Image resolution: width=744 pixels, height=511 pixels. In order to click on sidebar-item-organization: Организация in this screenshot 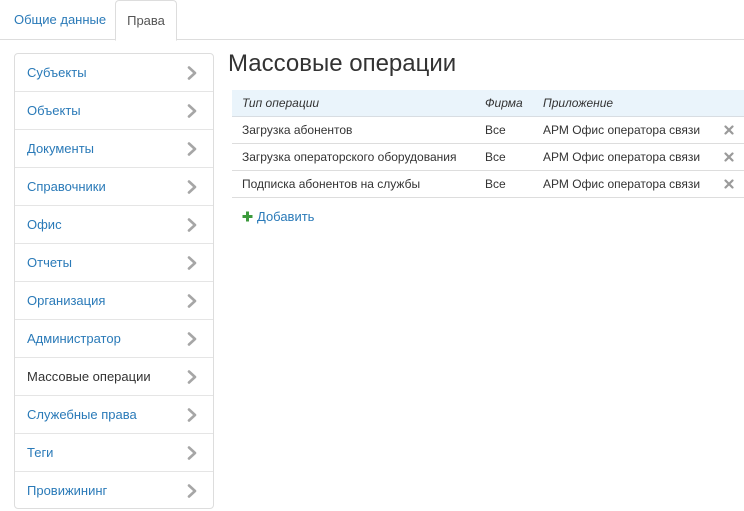, I will do `click(114, 301)`.